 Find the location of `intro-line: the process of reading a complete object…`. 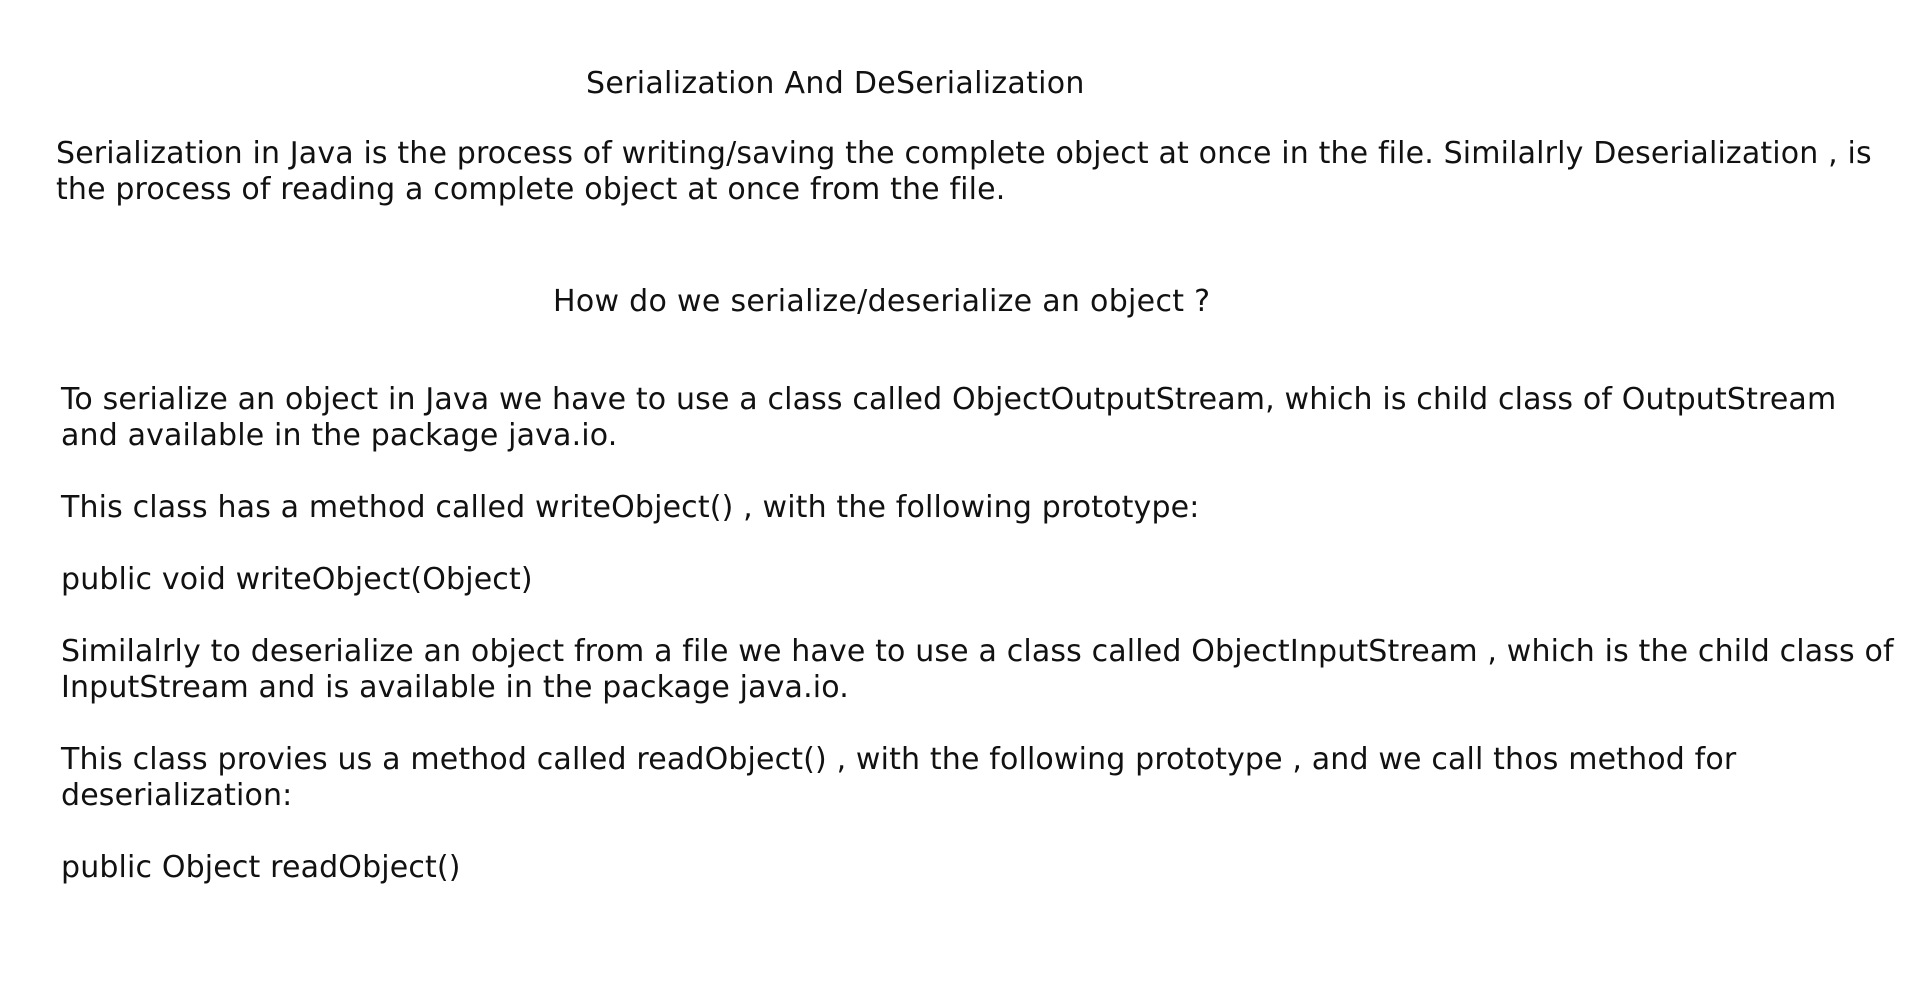

intro-line: the process of reading a complete object… is located at coordinates (531, 189).